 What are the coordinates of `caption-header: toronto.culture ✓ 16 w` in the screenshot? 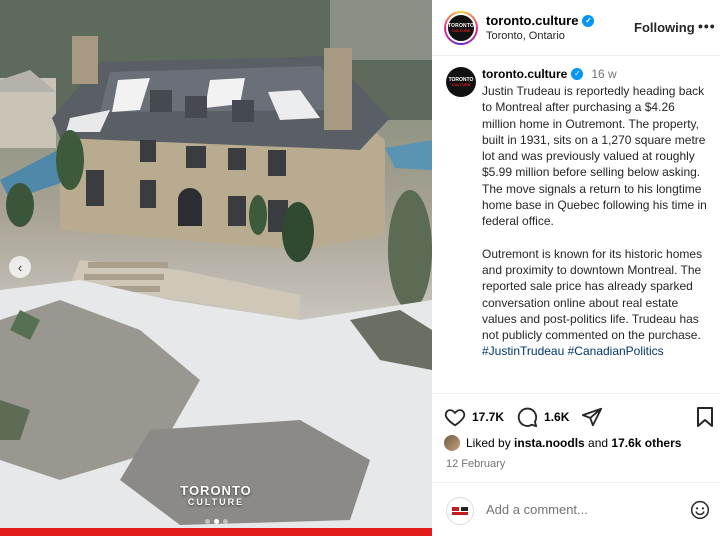 It's located at (549, 74).